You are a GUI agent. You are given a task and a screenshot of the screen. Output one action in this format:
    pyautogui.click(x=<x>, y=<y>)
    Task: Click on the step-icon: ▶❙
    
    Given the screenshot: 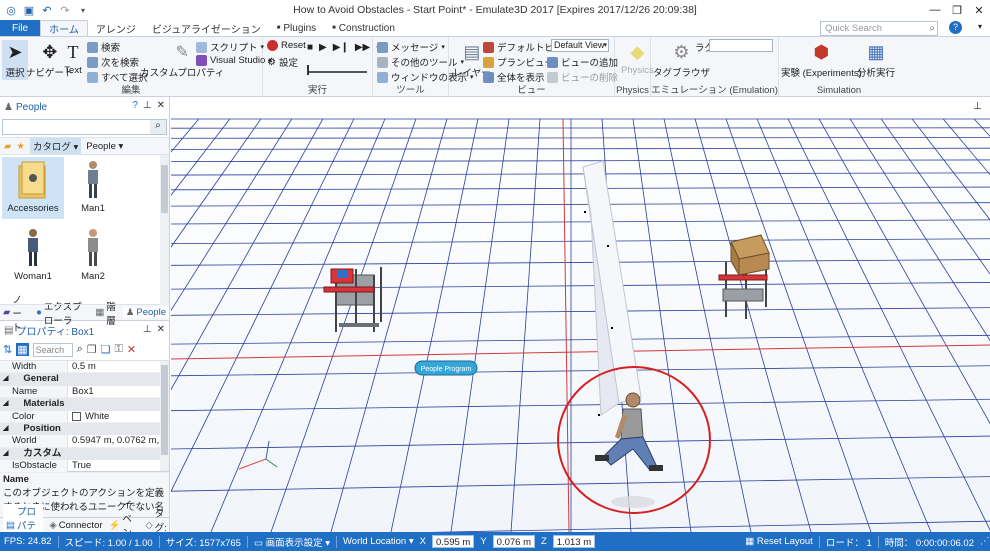 What is the action you would take?
    pyautogui.click(x=341, y=47)
    